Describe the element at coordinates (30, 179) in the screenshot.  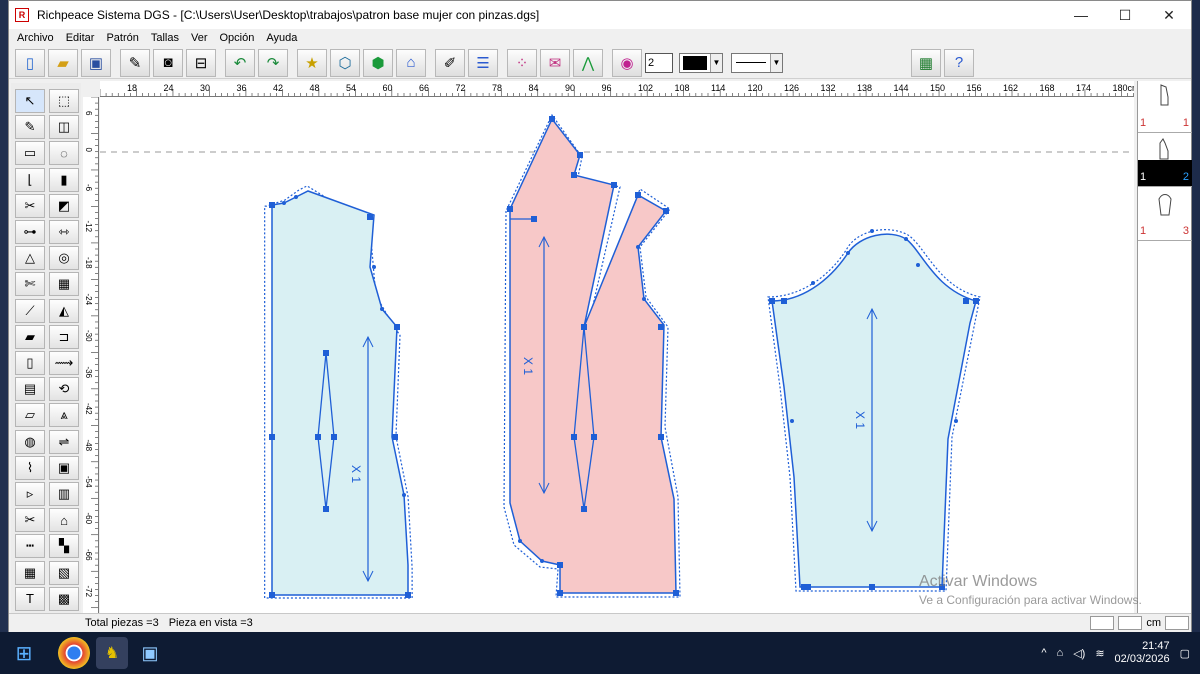
I see `corner-icon: ⌊` at that location.